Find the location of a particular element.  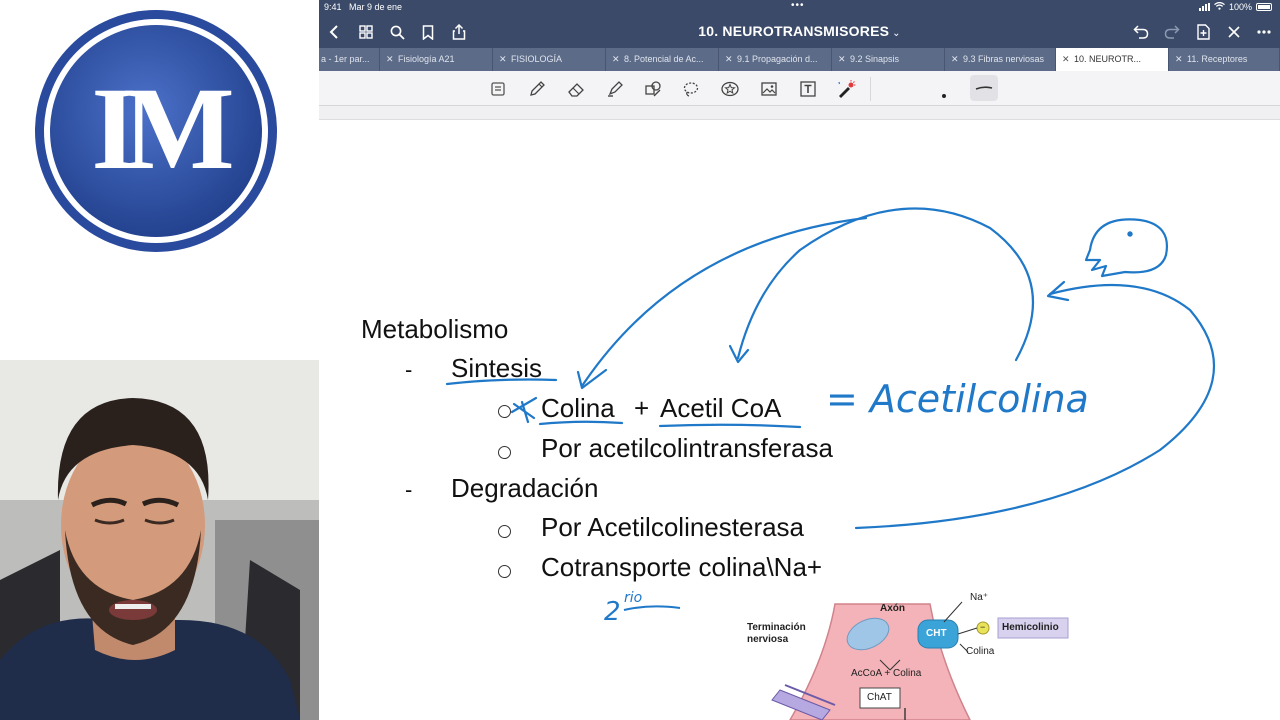

tab-fisiologia-a21: ✕ Fisiología A21 is located at coordinates (436, 59).